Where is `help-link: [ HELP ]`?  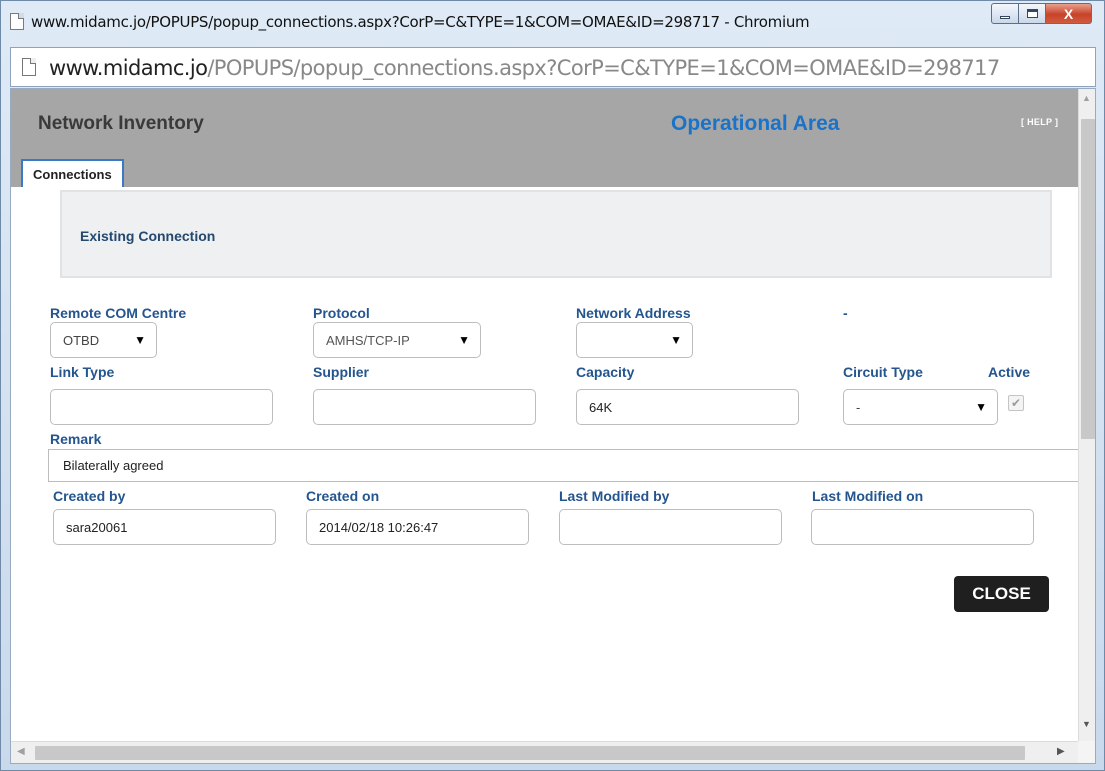 help-link: [ HELP ] is located at coordinates (1039, 122).